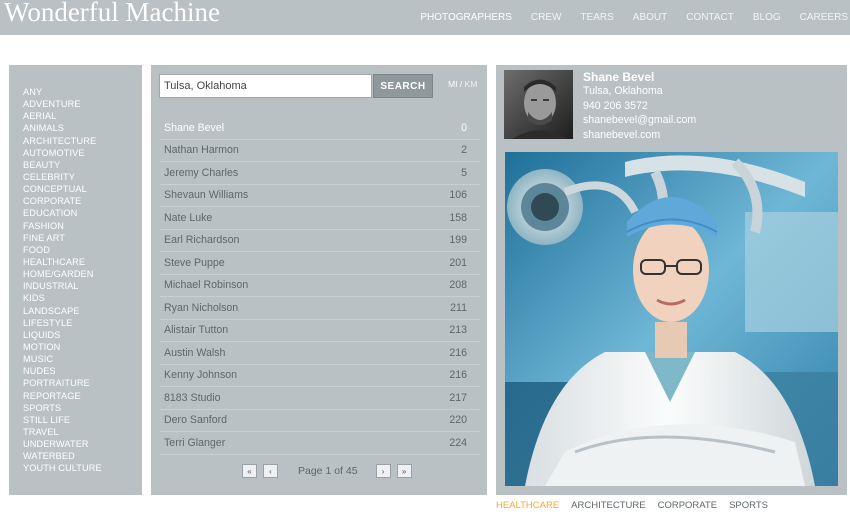 The width and height of the screenshot is (850, 524). What do you see at coordinates (458, 420) in the screenshot?
I see `result-distance: 220` at bounding box center [458, 420].